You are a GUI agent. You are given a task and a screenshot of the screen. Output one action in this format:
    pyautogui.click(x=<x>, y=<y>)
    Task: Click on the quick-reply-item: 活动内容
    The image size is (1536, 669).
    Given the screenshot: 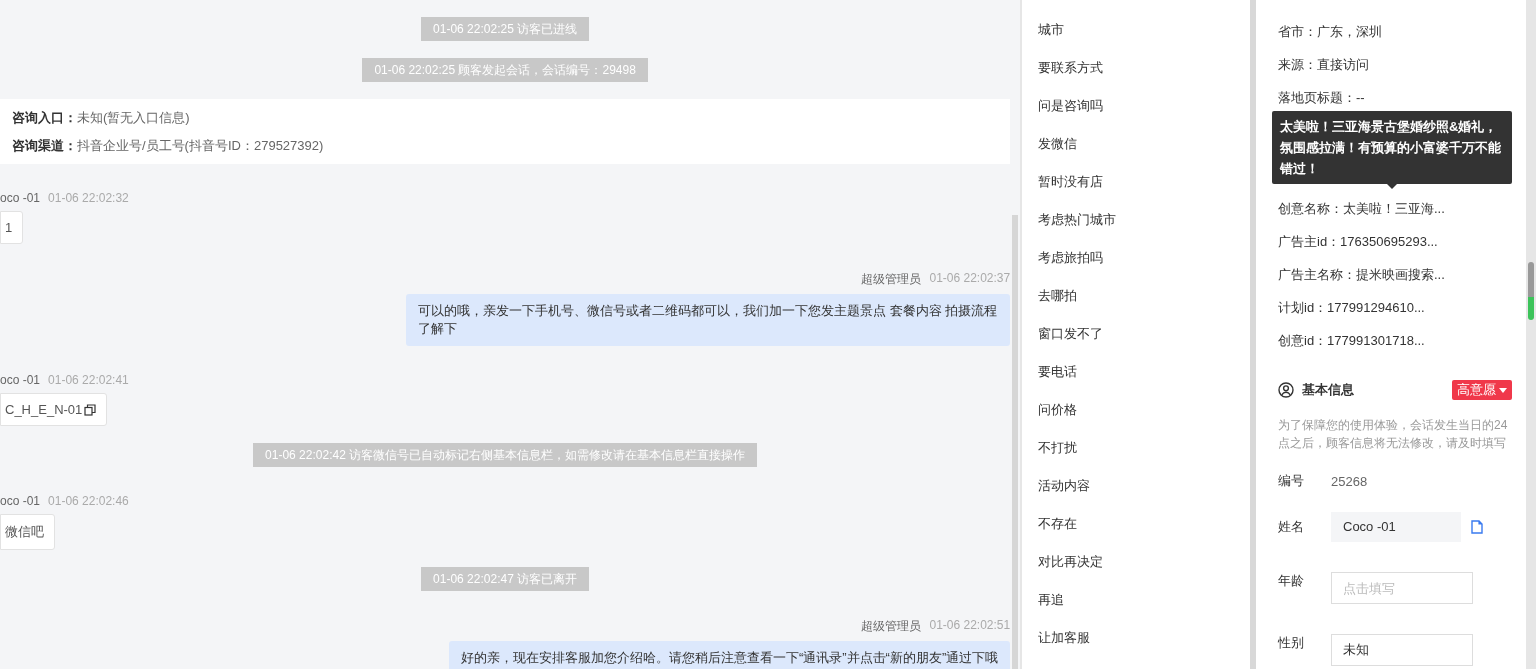 What is the action you would take?
    pyautogui.click(x=1144, y=494)
    